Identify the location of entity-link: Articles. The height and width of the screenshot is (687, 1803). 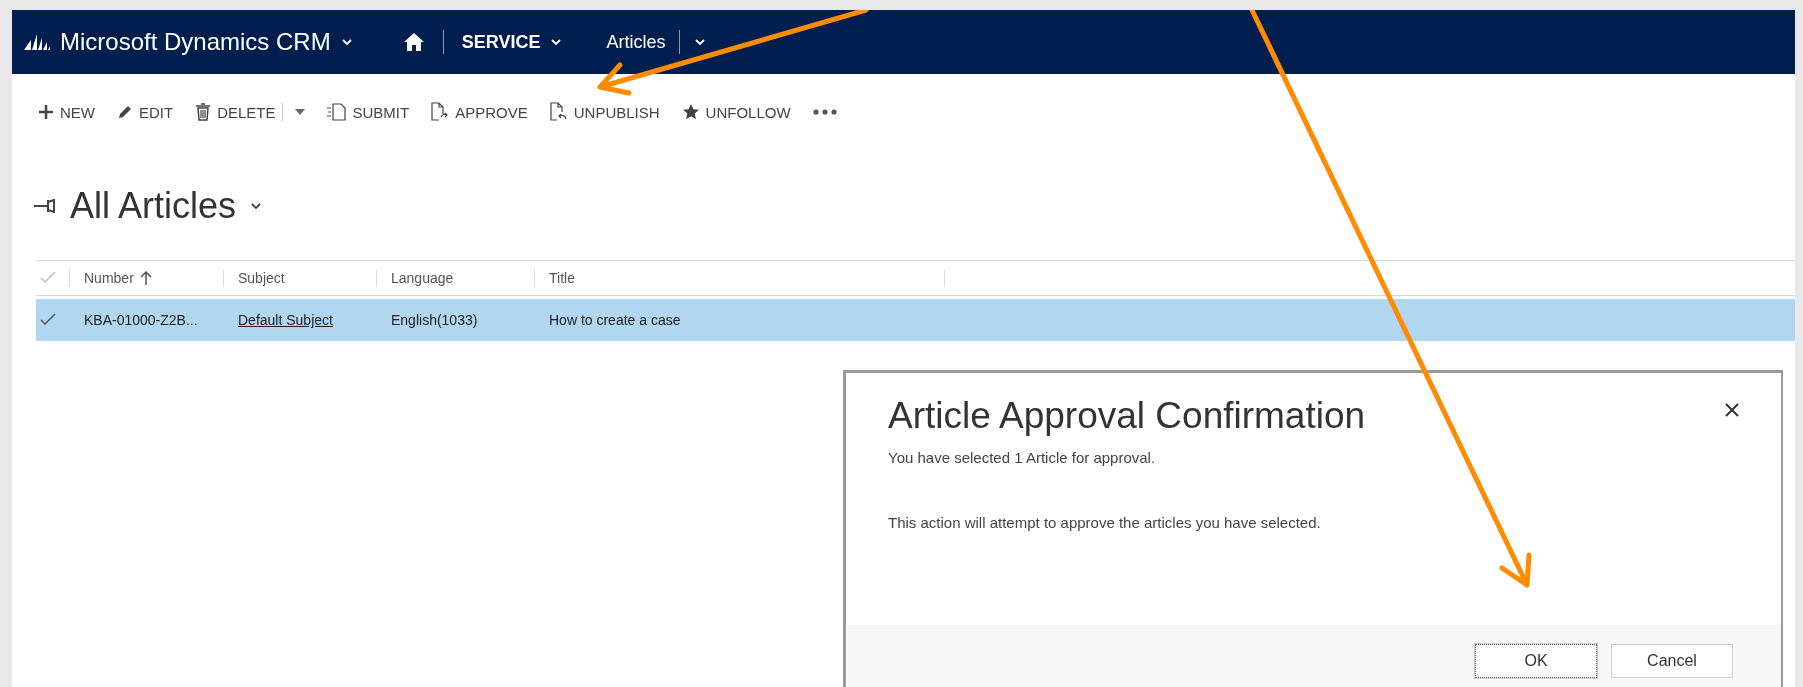
(636, 42).